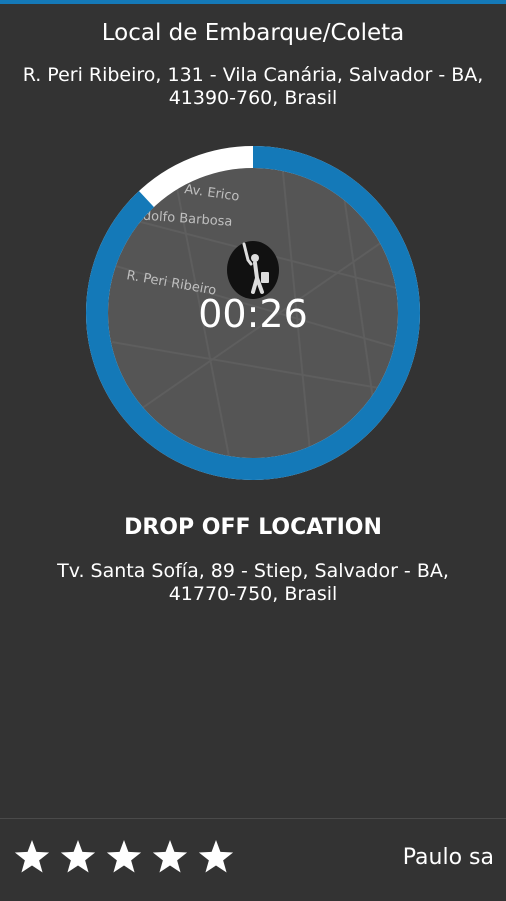  Describe the element at coordinates (253, 98) in the screenshot. I see `pickup-address-line2: 41390-760, Brasil` at that location.